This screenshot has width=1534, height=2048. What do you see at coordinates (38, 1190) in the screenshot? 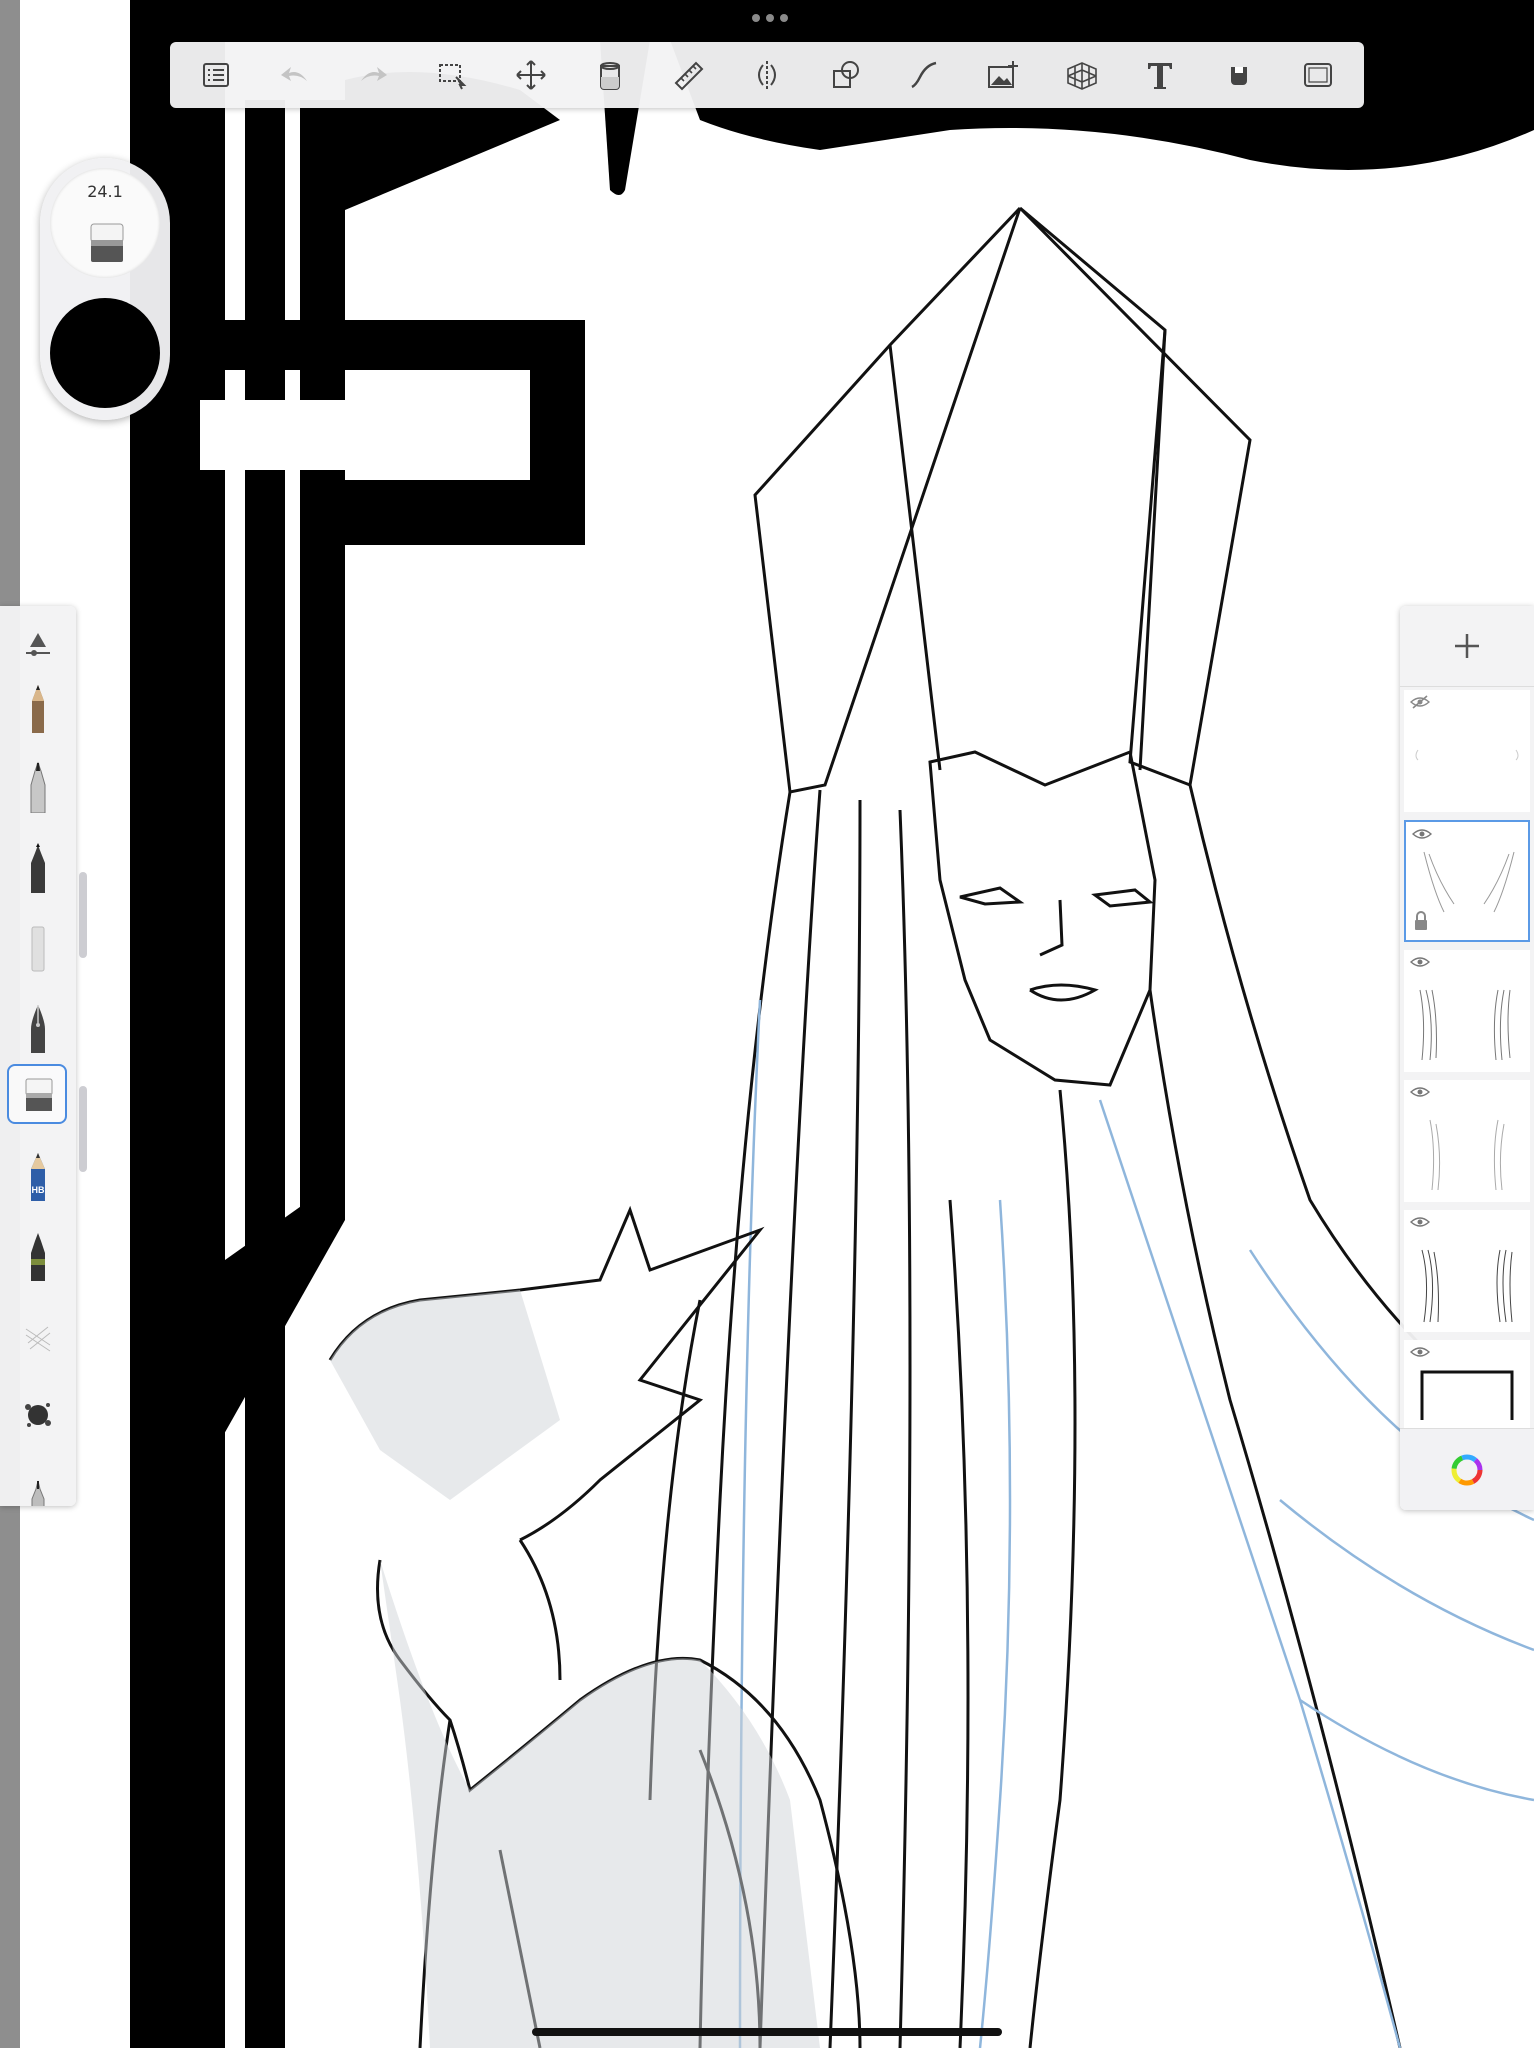
I see `svg-text: HB` at bounding box center [38, 1190].